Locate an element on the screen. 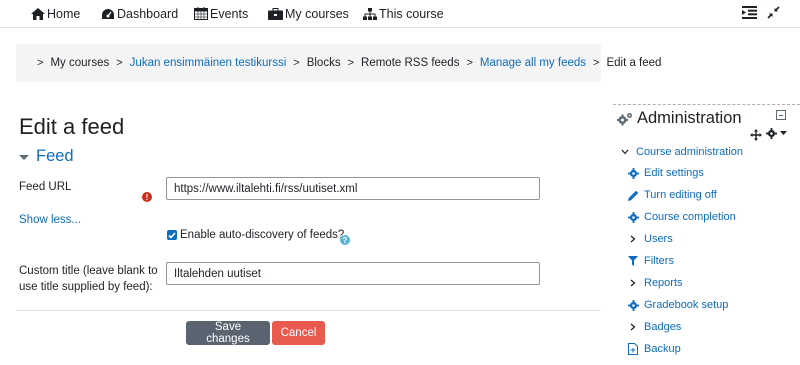  collapse-toggle is located at coordinates (773, 15).